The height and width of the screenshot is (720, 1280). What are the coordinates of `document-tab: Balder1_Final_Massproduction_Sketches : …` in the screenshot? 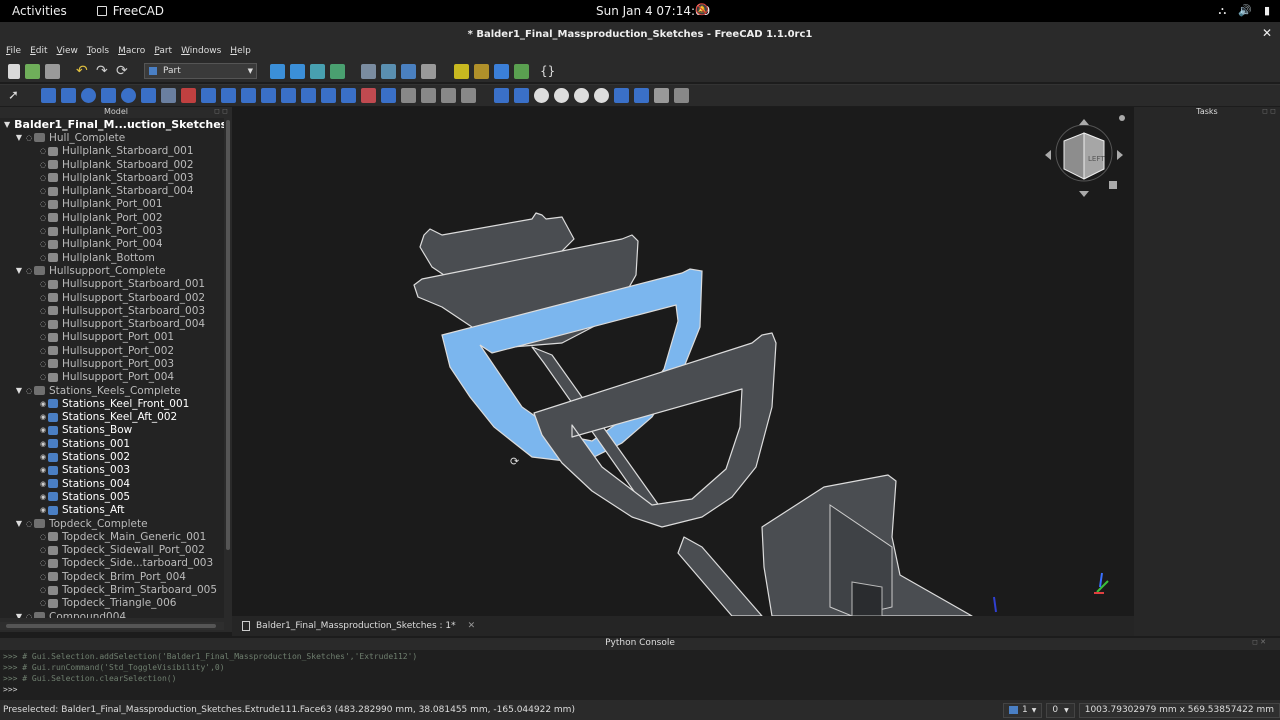 It's located at (358, 626).